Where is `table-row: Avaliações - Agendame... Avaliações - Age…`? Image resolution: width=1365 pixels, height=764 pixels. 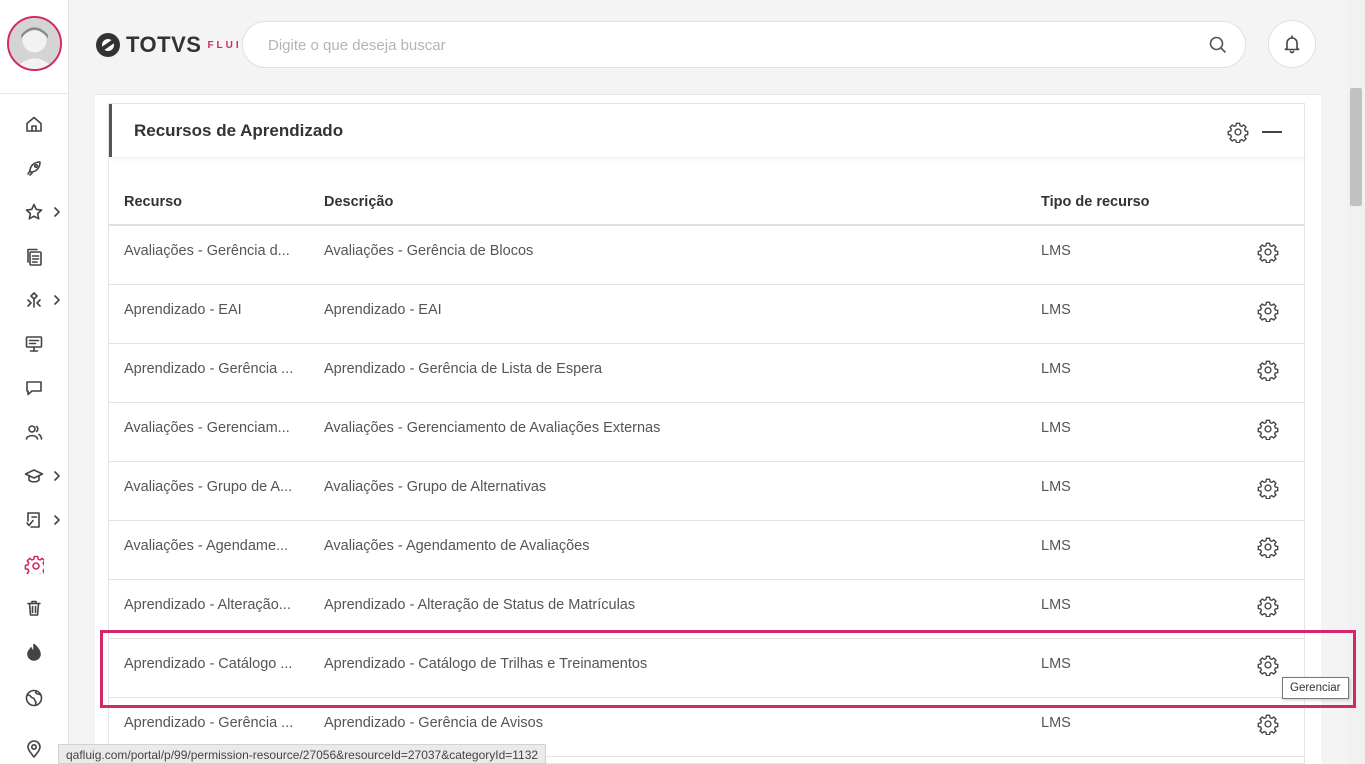
table-row: Avaliações - Agendame... Avaliações - Age… is located at coordinates (706, 550).